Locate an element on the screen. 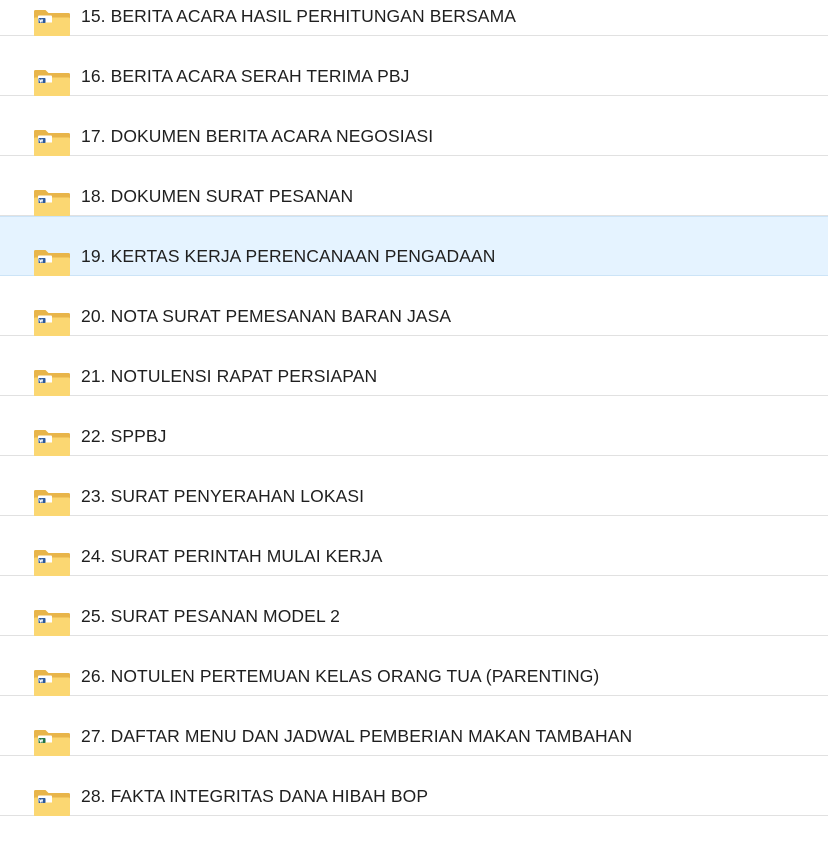  folder-name: 25. SURAT PESANAN MODEL 2 is located at coordinates (210, 616).